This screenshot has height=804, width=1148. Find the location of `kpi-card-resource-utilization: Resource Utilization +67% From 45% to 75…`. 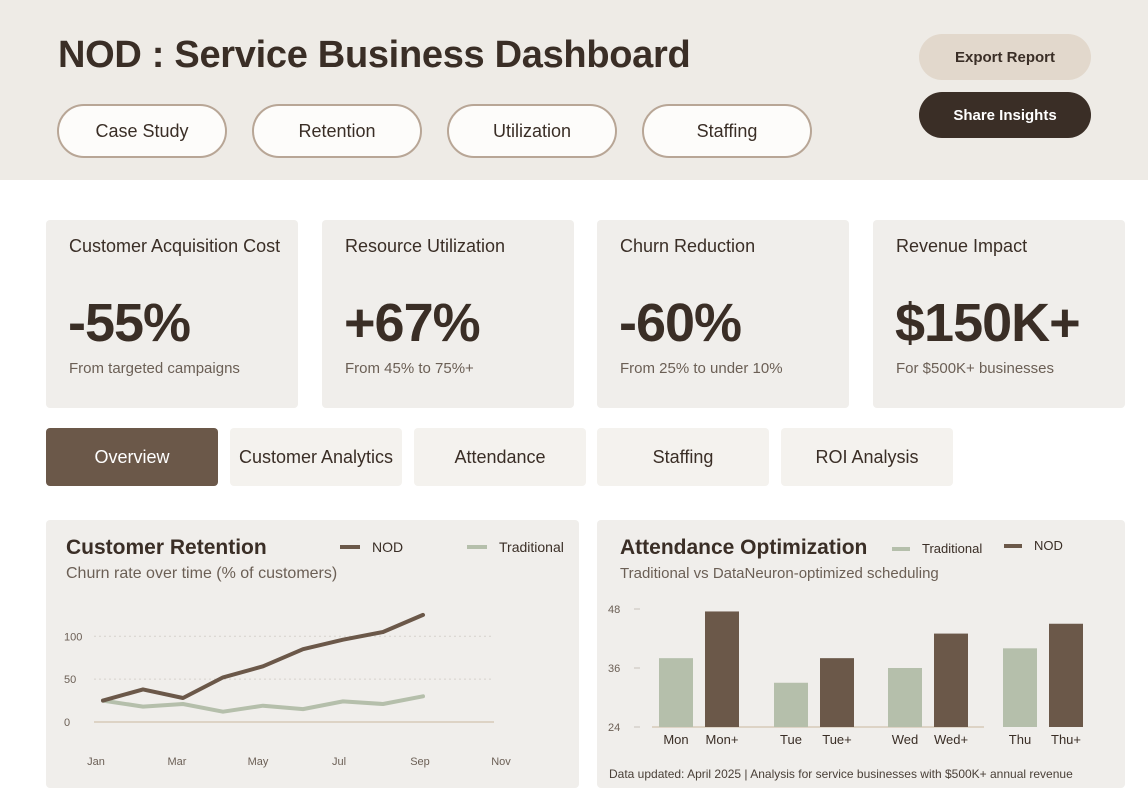

kpi-card-resource-utilization: Resource Utilization +67% From 45% to 75… is located at coordinates (448, 314).